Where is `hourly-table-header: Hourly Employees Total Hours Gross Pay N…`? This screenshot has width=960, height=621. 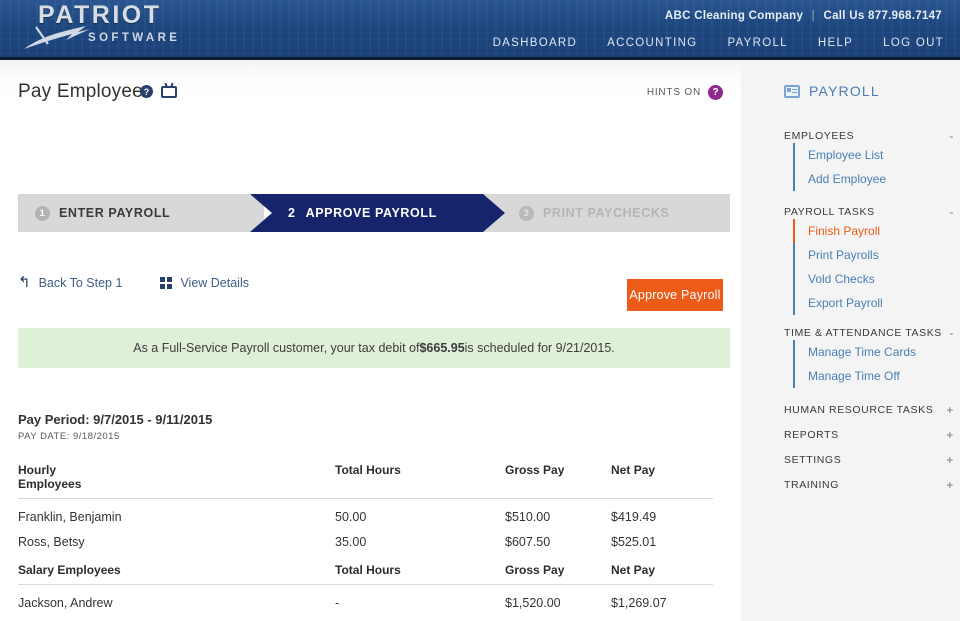
hourly-table-header: Hourly Employees Total Hours Gross Pay N… is located at coordinates (365, 481).